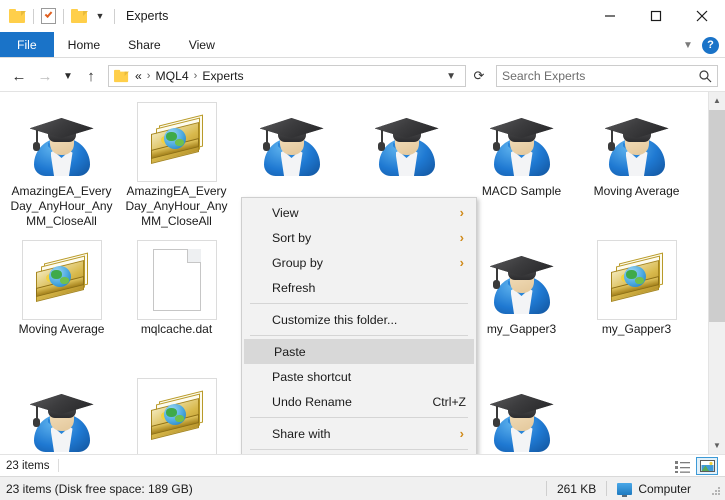  What do you see at coordinates (17, 16) in the screenshot?
I see `folder-icon` at bounding box center [17, 16].